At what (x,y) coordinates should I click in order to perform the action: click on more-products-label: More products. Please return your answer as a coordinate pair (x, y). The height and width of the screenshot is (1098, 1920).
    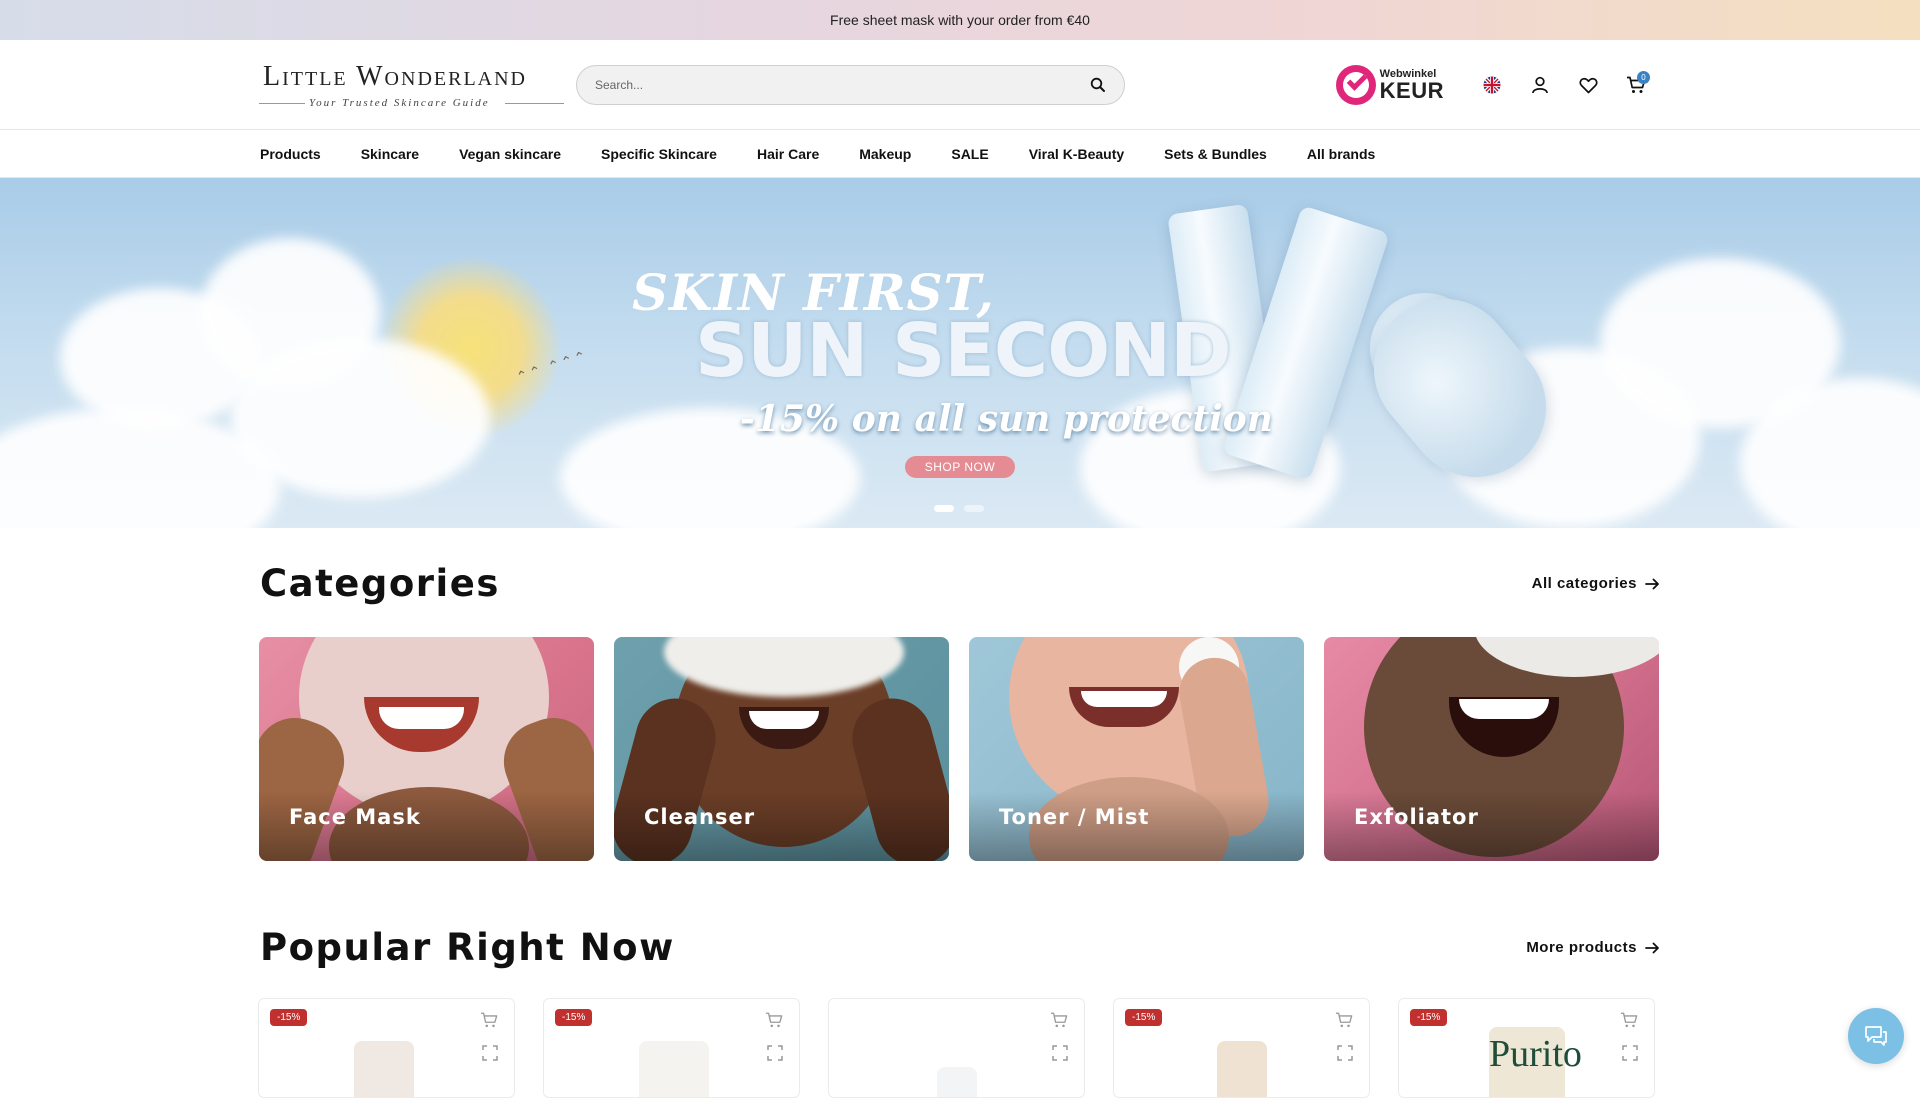
    Looking at the image, I should click on (1581, 947).